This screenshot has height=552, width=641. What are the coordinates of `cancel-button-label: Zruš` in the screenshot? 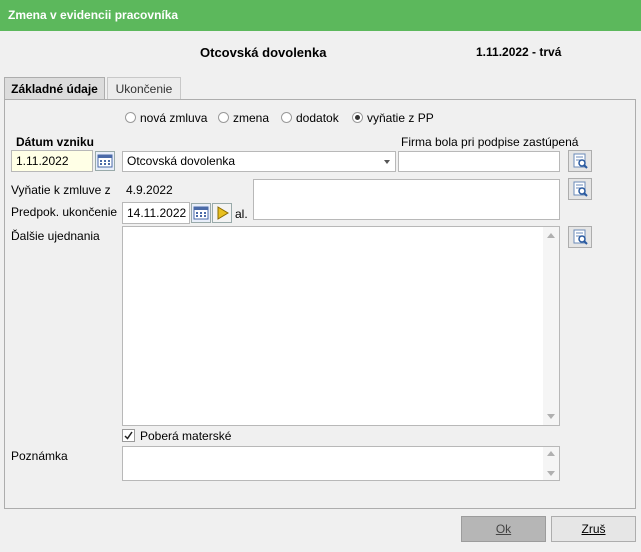 It's located at (593, 529).